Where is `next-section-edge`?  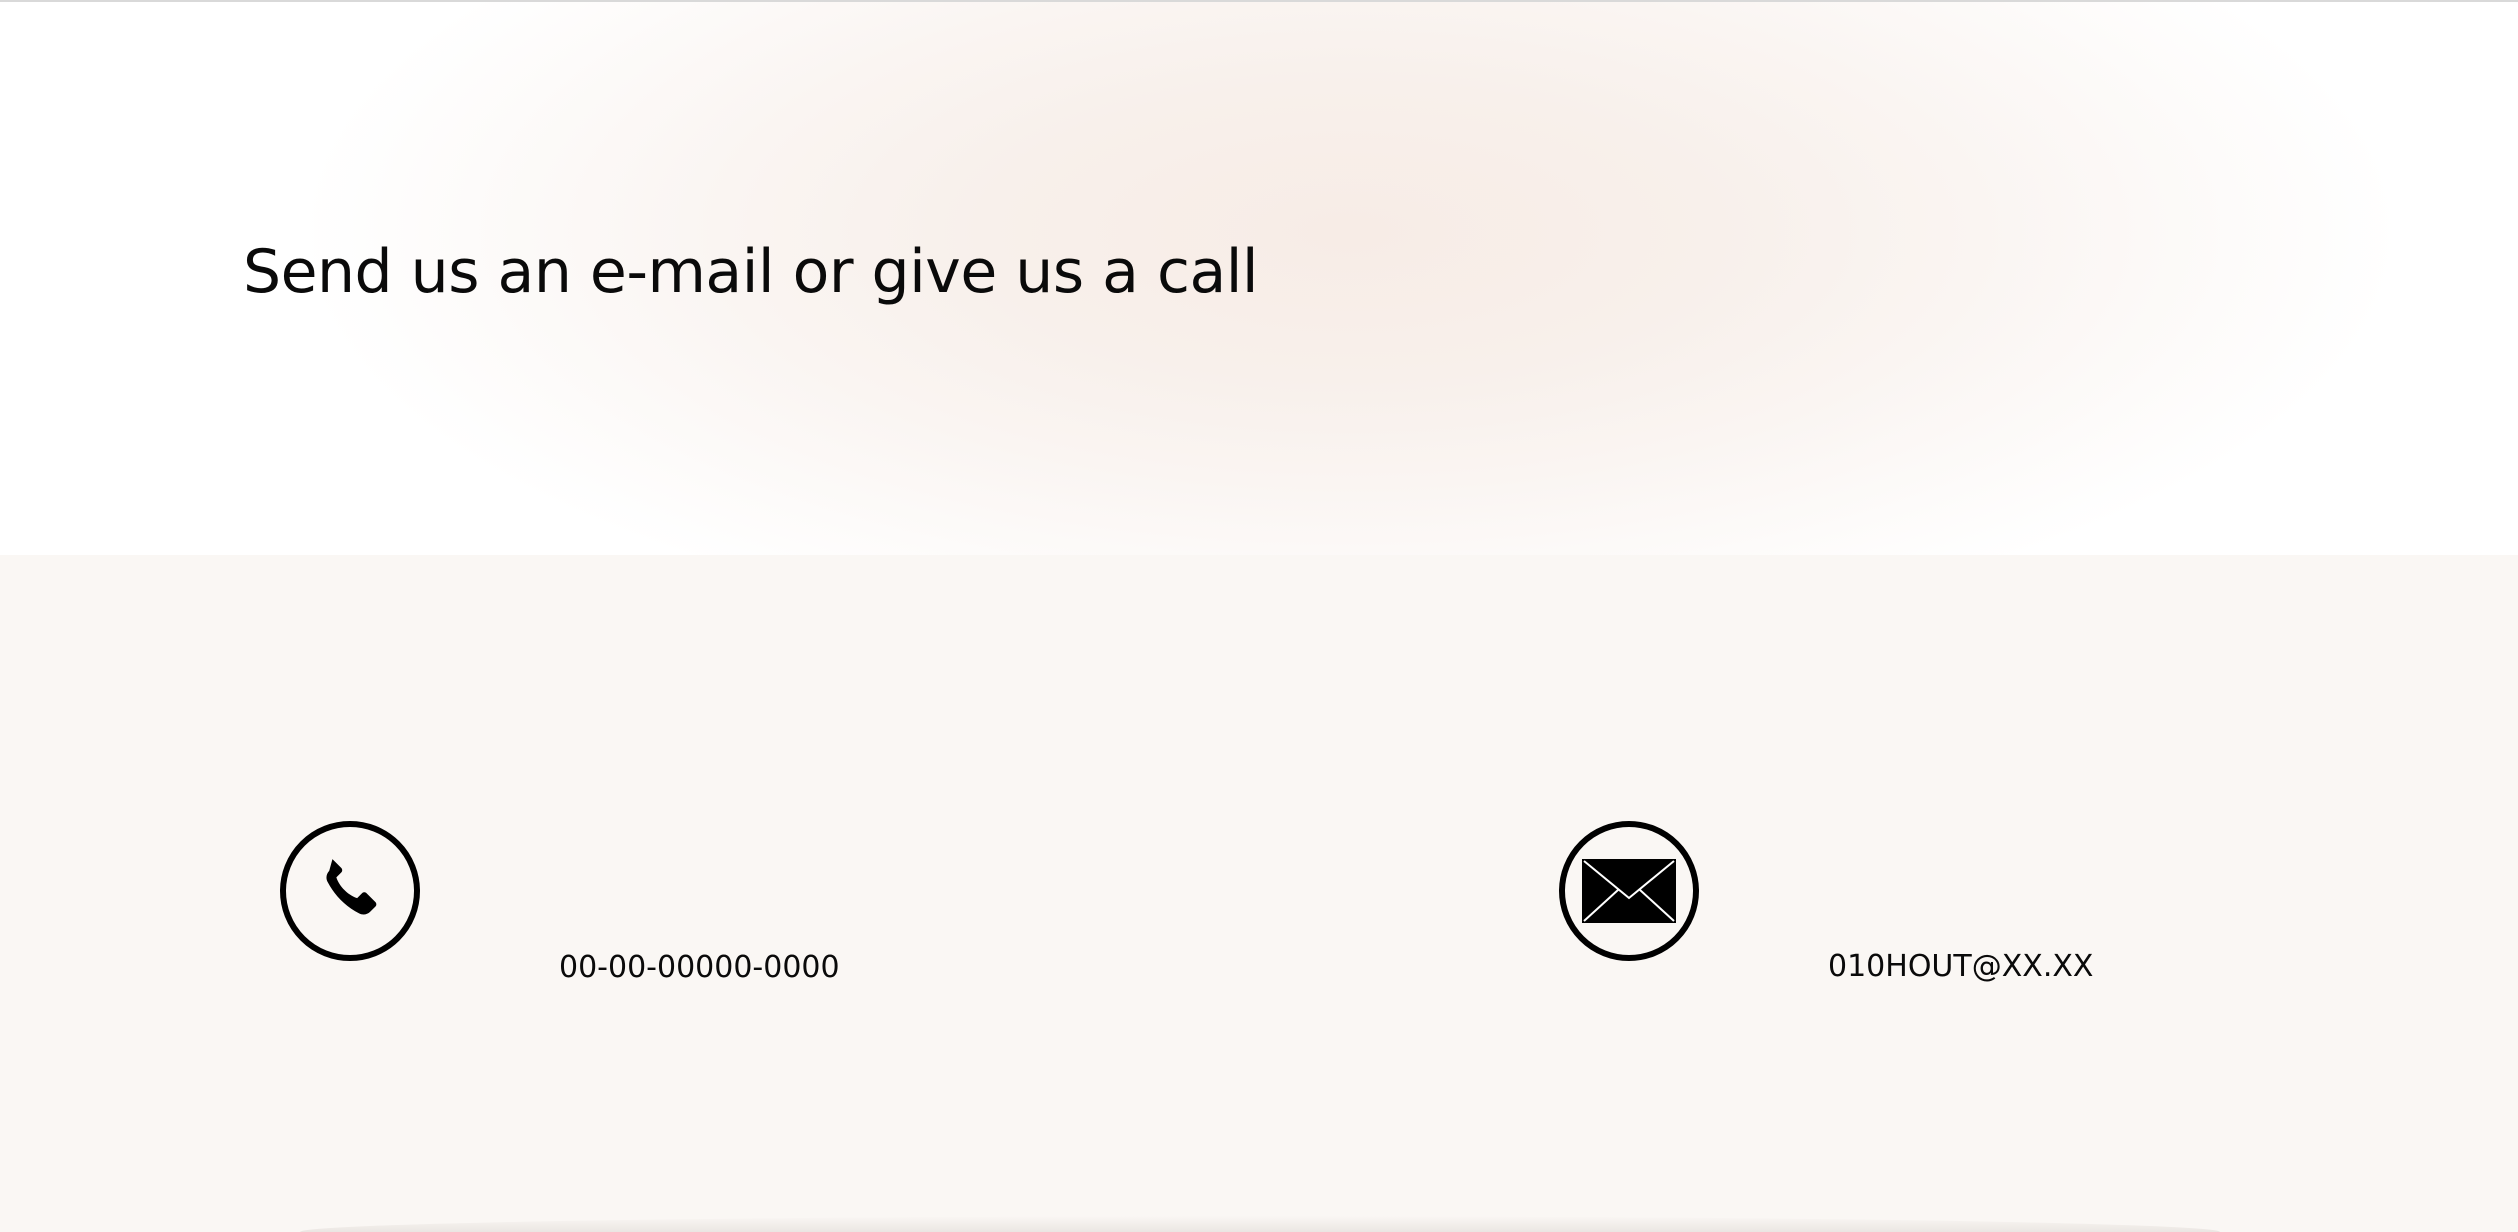 next-section-edge is located at coordinates (1260, 1224).